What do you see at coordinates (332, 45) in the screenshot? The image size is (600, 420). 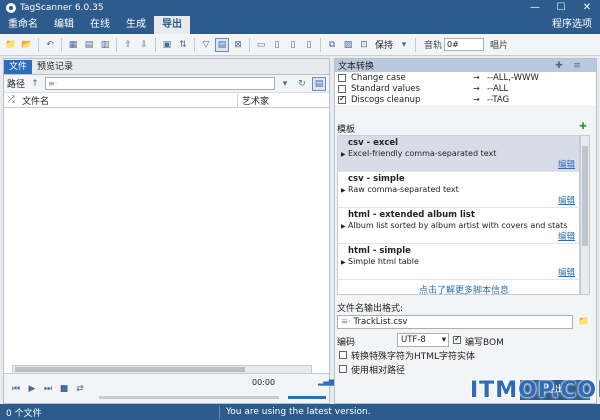 I see `copy-icon: ⧉` at bounding box center [332, 45].